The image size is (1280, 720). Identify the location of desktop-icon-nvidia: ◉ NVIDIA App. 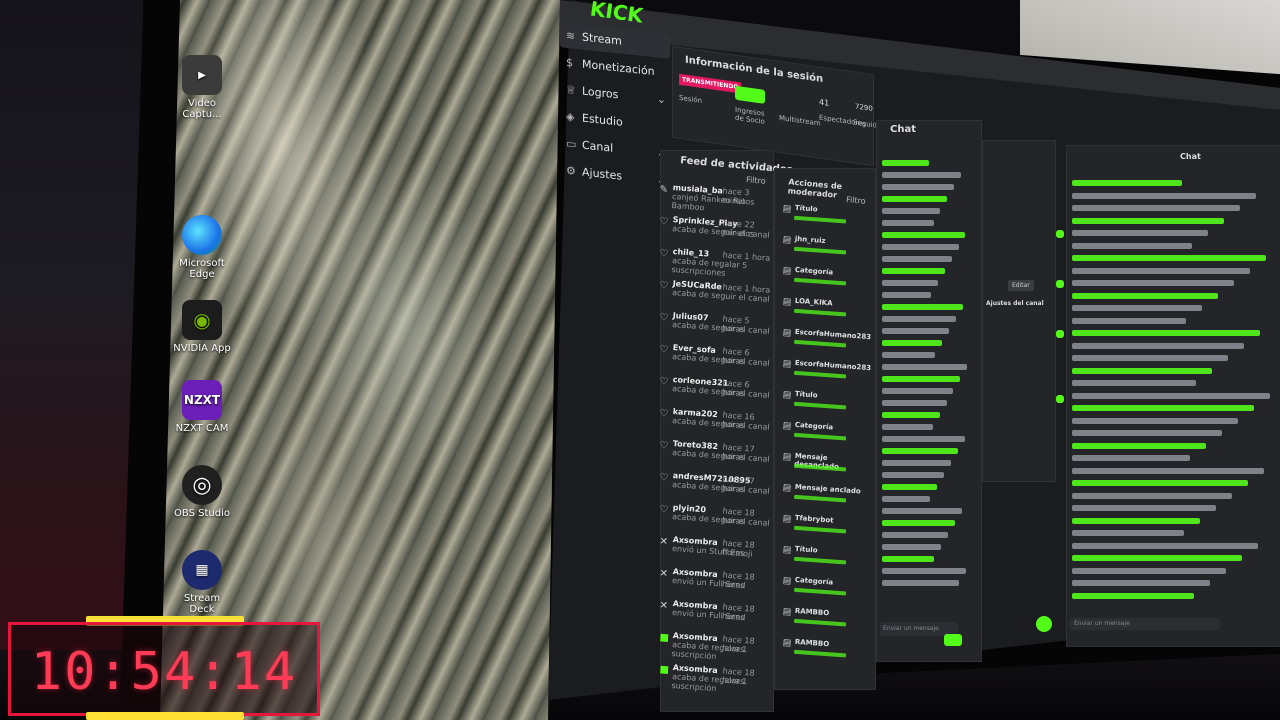
(202, 327).